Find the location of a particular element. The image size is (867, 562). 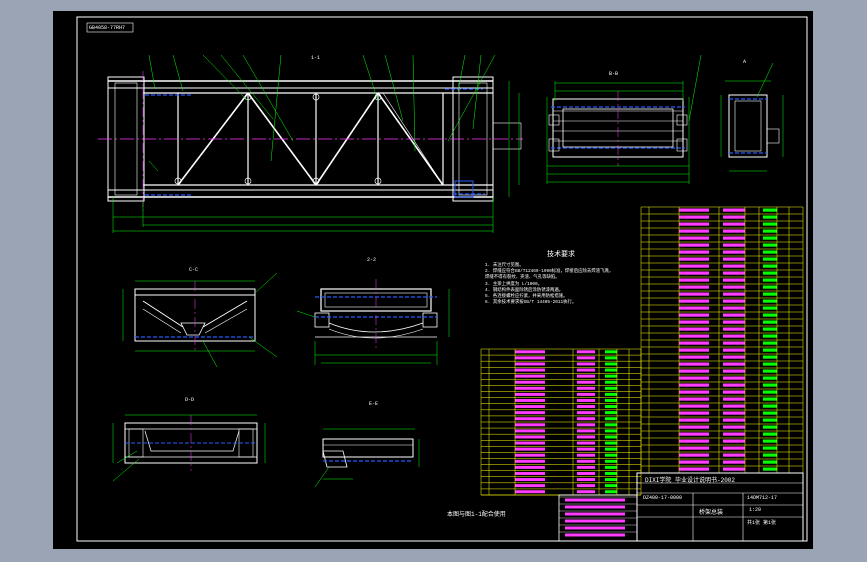

view-a is located at coordinates (752, 117).